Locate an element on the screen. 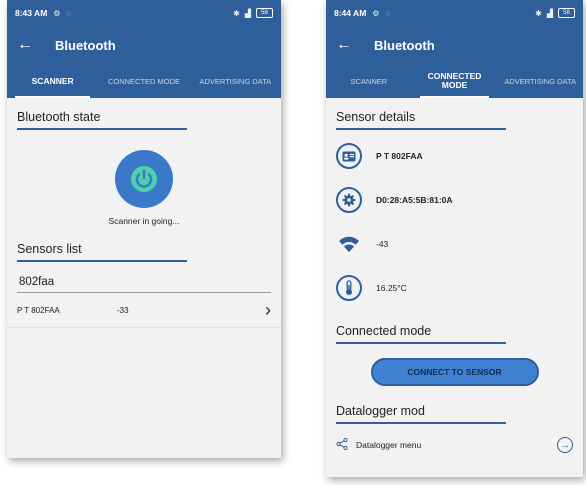 This screenshot has height=485, width=586. power-toggle-button is located at coordinates (144, 179).